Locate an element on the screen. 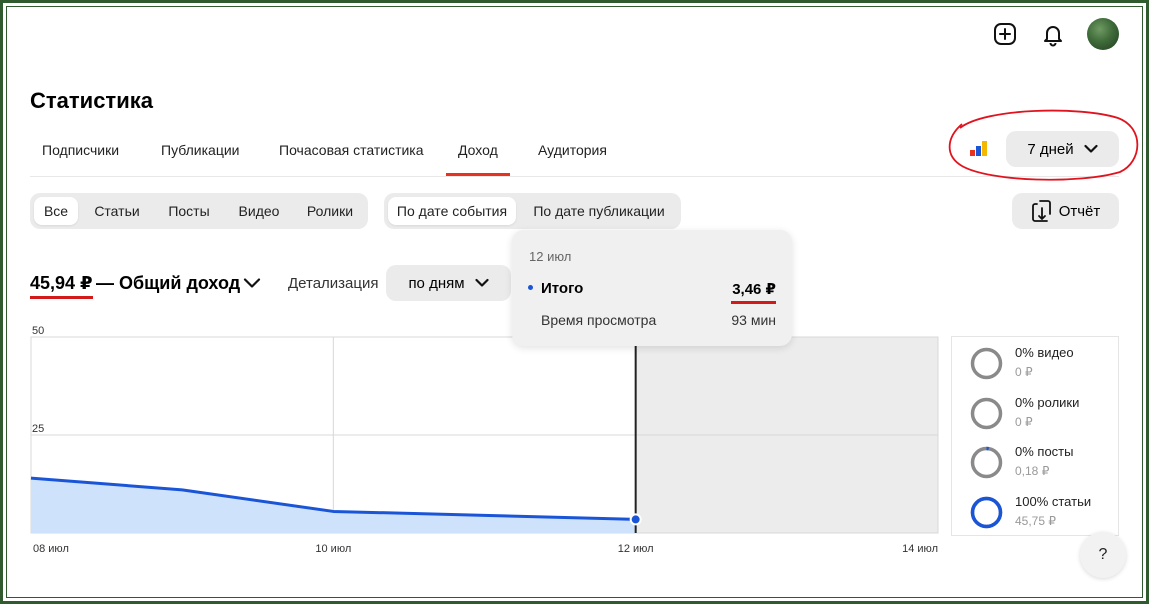 The image size is (1149, 604). breakdown-amount: 45,75 ₽ is located at coordinates (1035, 521).